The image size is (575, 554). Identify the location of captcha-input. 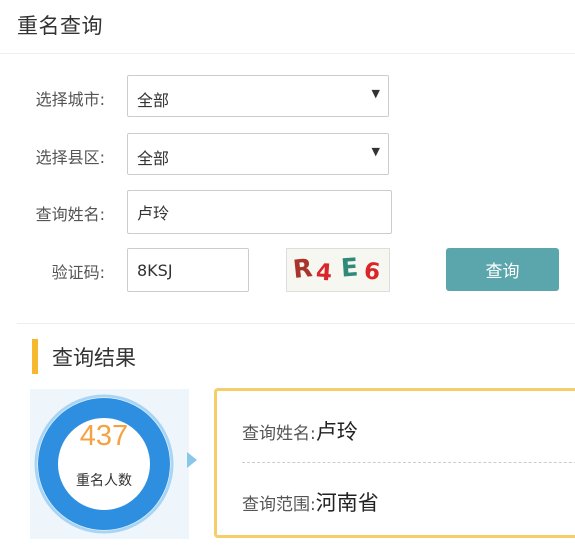
(188, 270).